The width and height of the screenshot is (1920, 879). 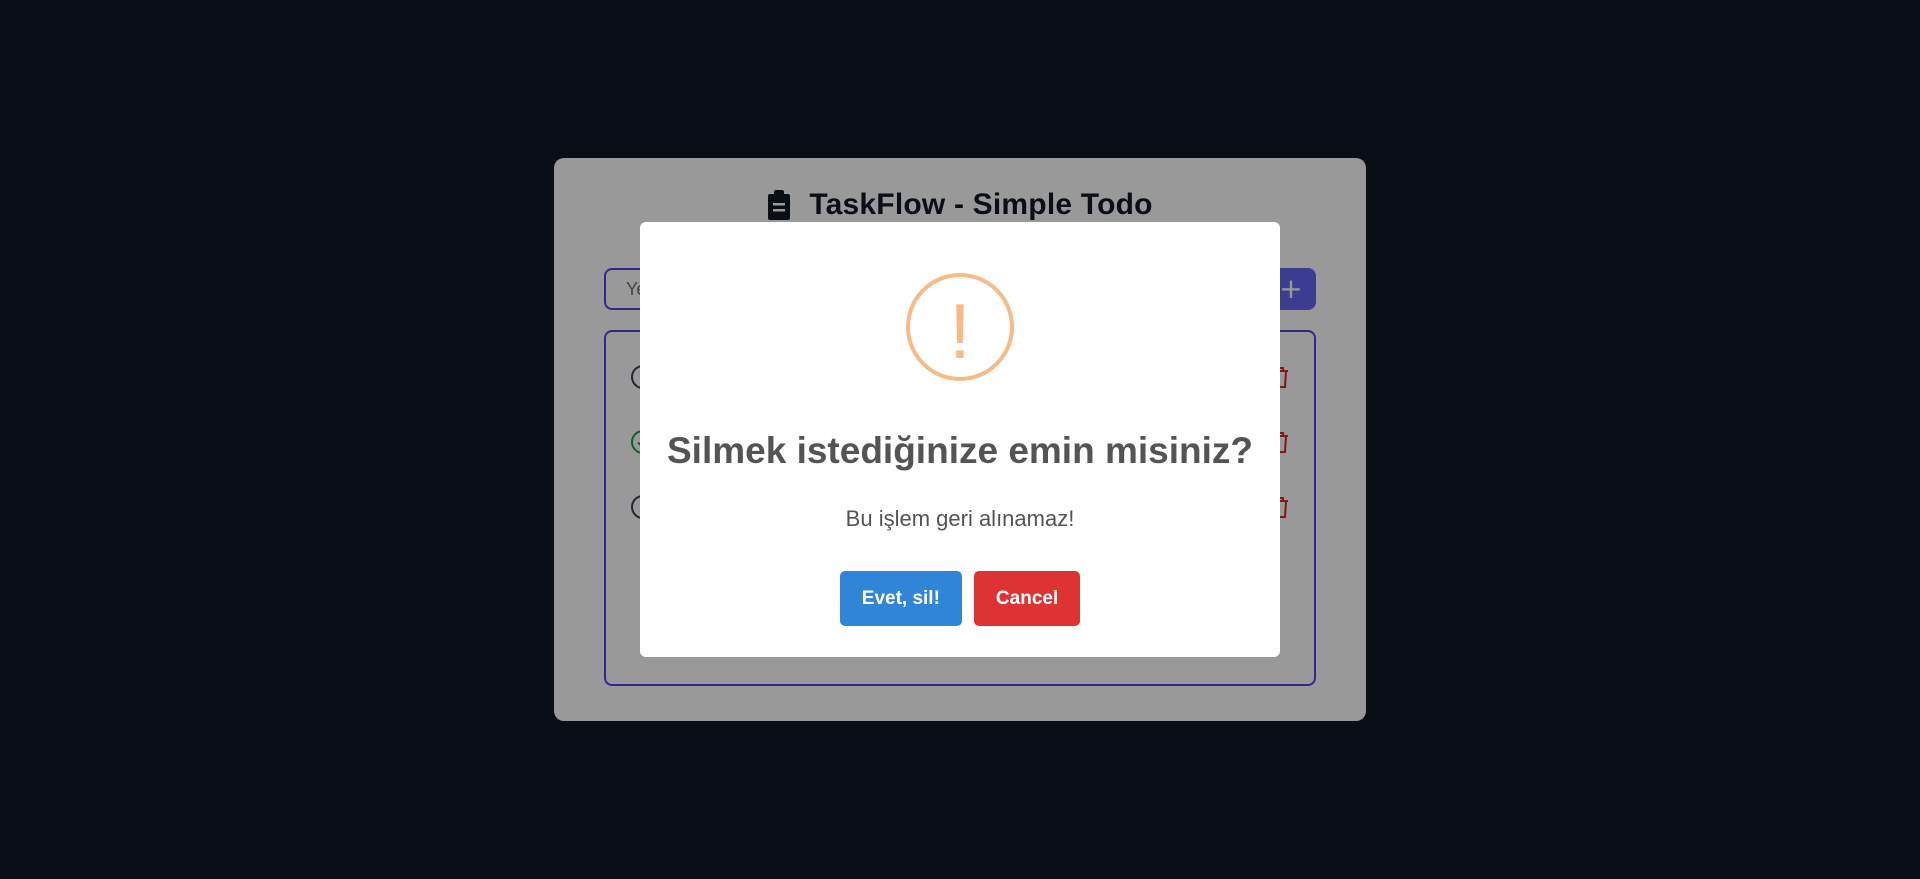 I want to click on dialog-actions: Evet, sil! Cancel, so click(x=960, y=598).